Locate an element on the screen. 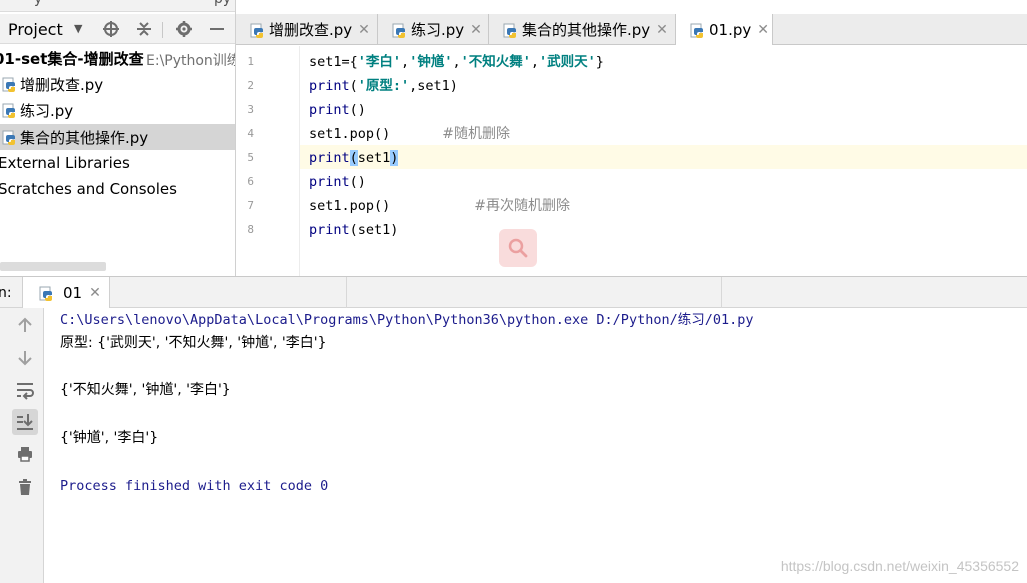  tree-item-file: 增删改查.py is located at coordinates (117, 84).